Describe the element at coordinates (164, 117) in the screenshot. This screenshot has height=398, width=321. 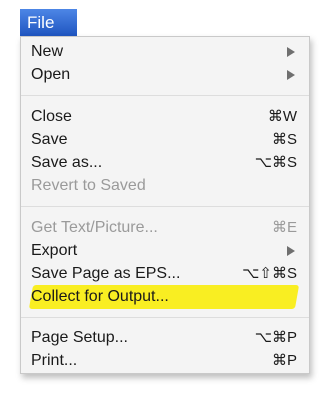
I see `menu-item-close: Close ⌘W` at that location.